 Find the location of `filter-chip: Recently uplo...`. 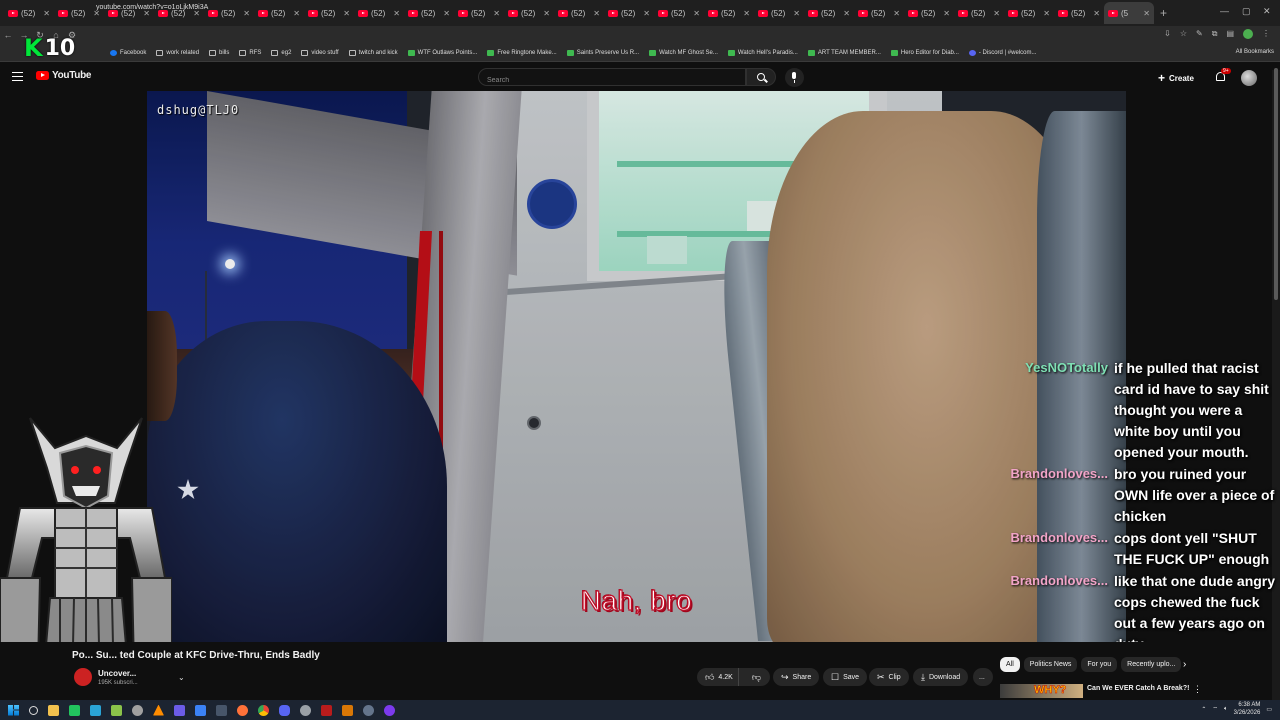

filter-chip: Recently uplo... is located at coordinates (1151, 664).